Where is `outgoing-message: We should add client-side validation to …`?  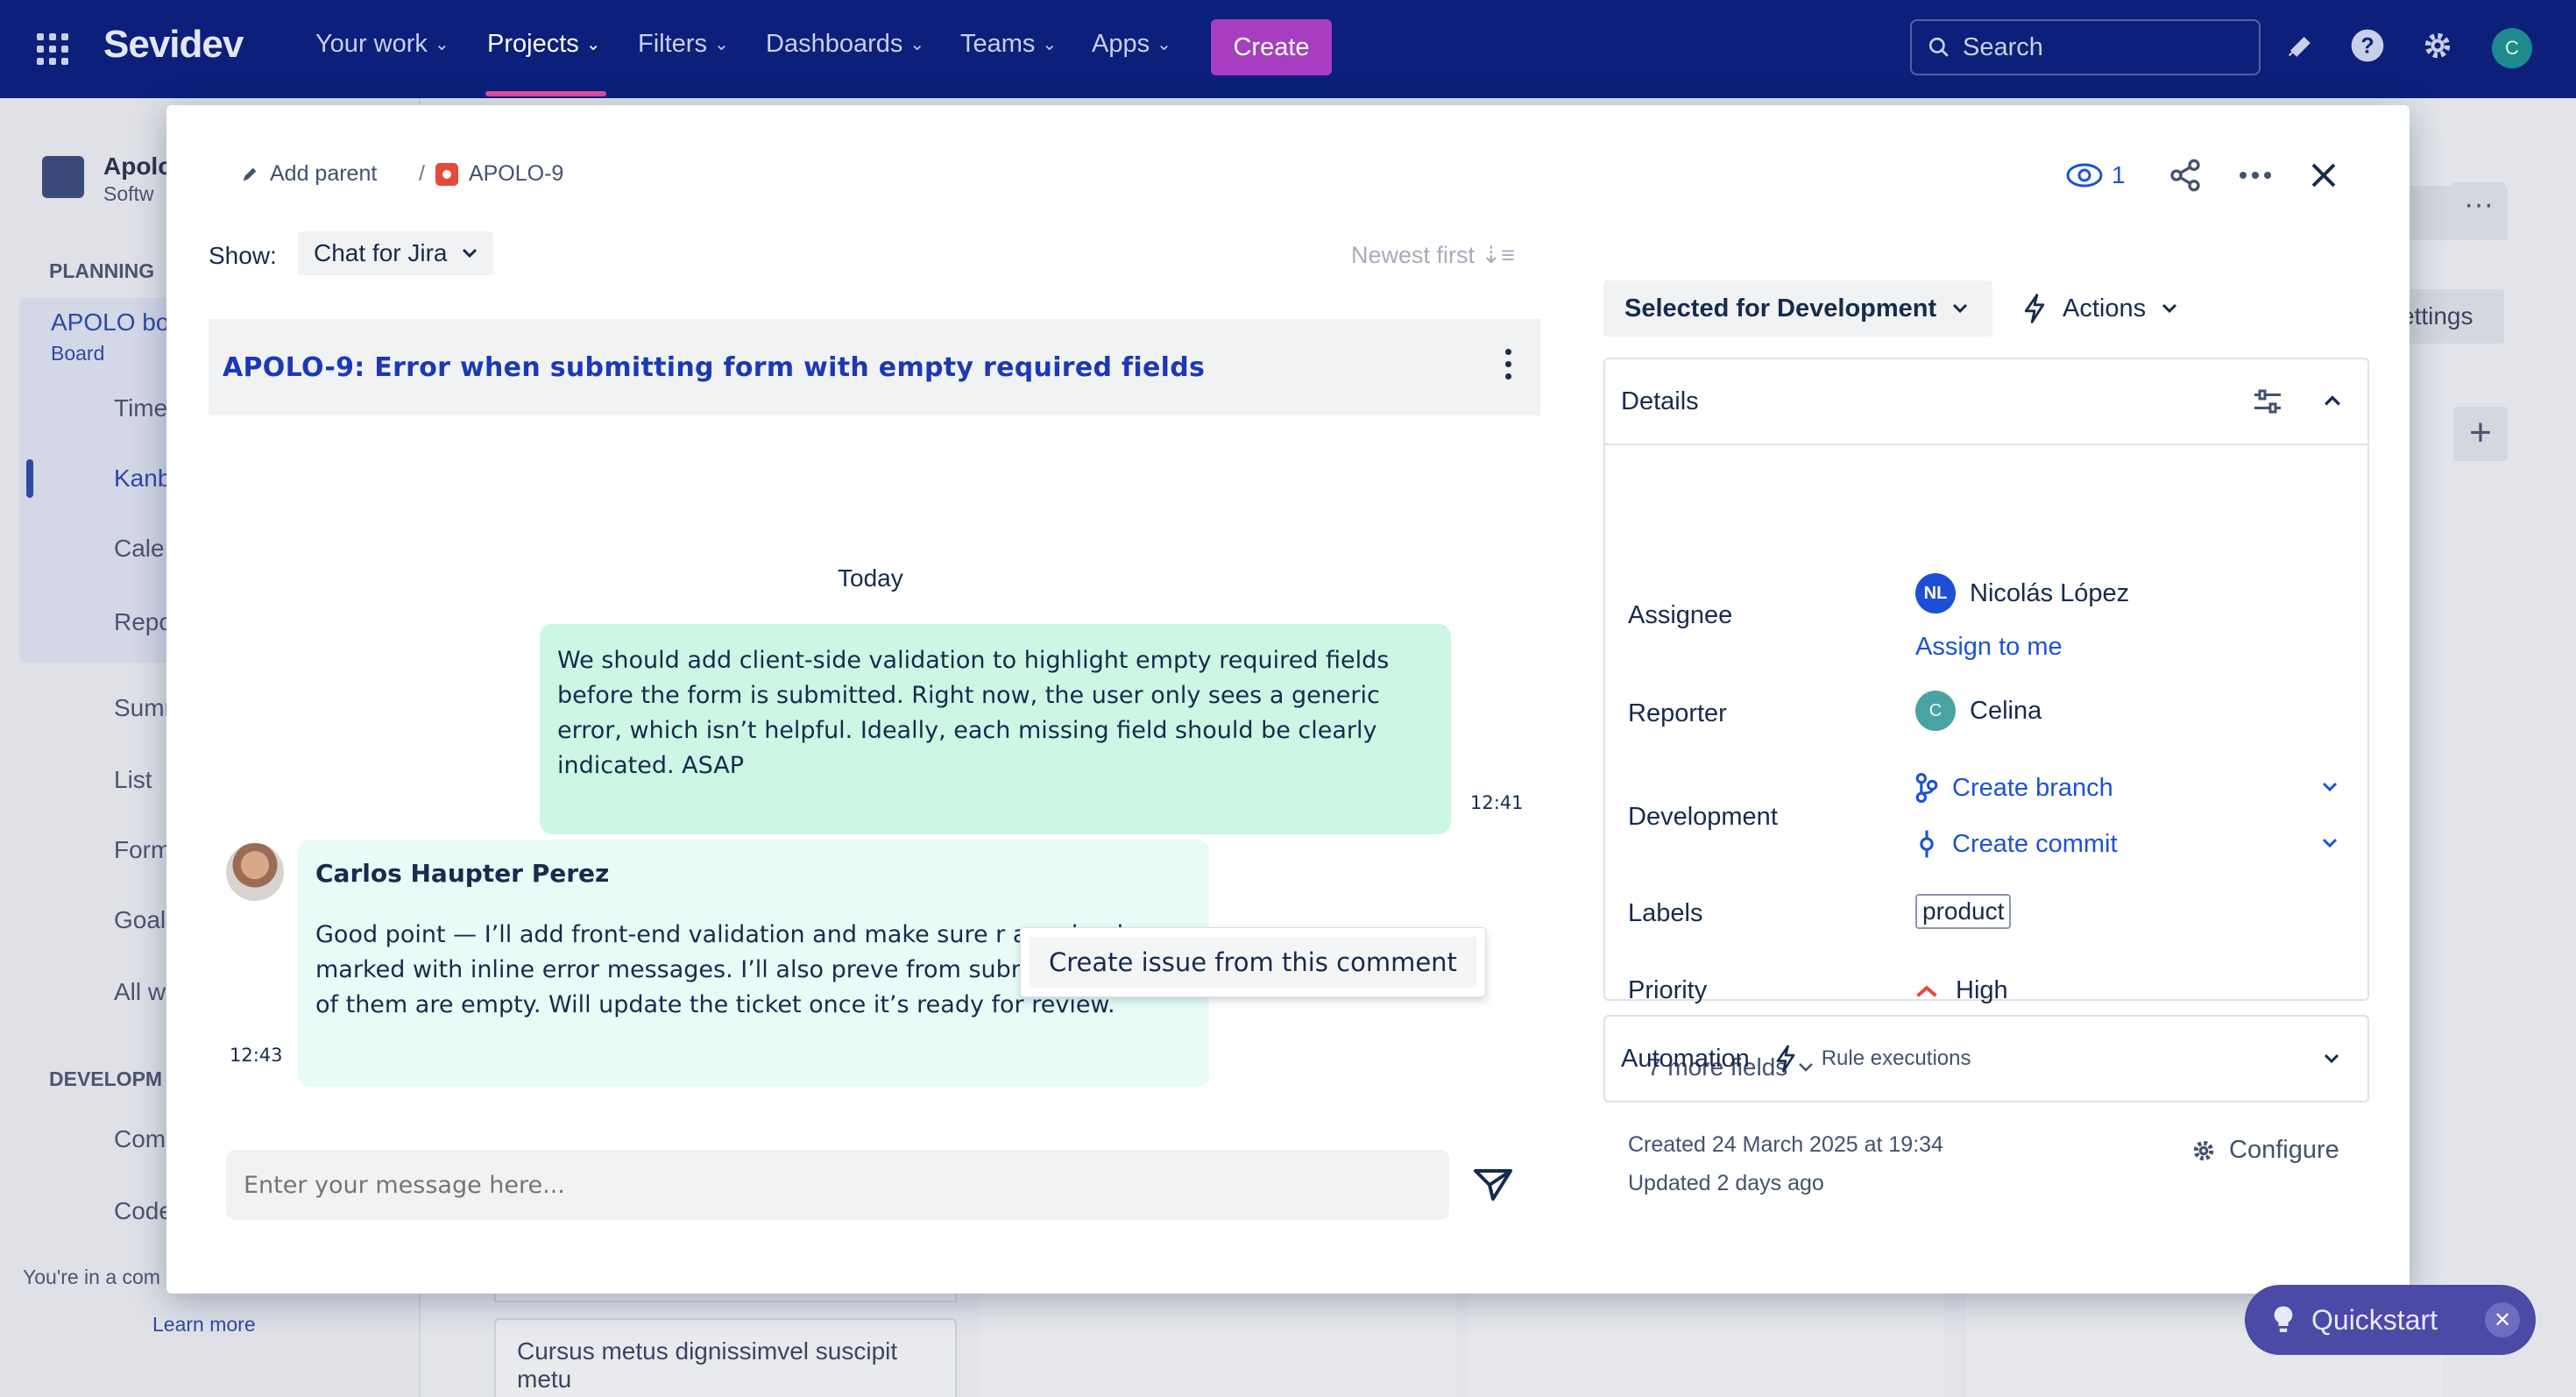
outgoing-message: We should add client-side validation to … is located at coordinates (995, 729).